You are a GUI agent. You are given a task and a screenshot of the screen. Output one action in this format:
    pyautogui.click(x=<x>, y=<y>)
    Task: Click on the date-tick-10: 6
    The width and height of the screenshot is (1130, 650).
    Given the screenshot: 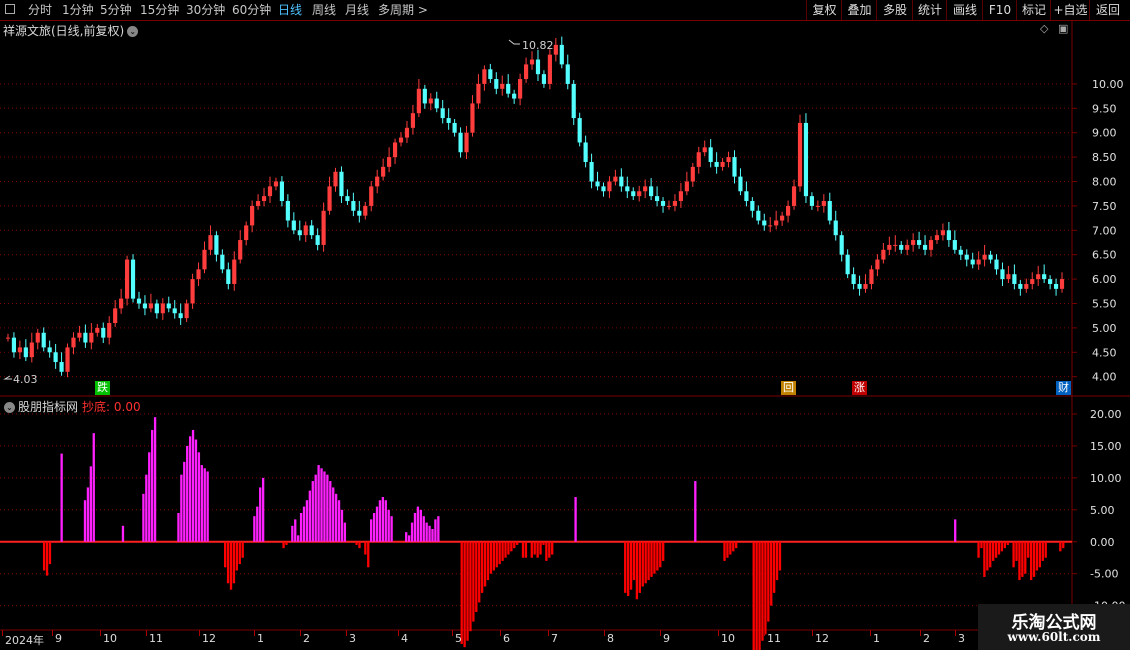 What is the action you would take?
    pyautogui.click(x=506, y=638)
    